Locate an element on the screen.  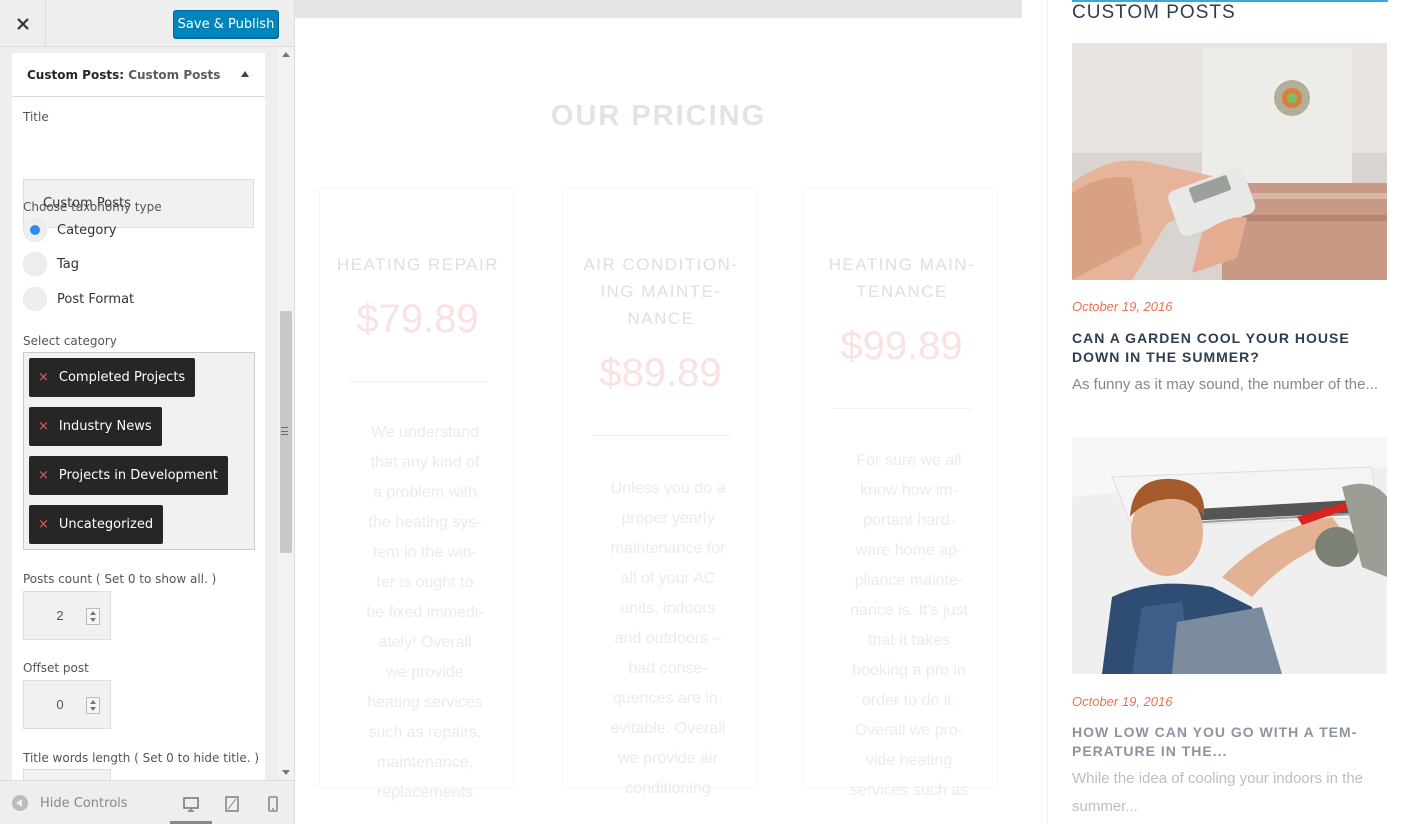
plan-name-line: HEATING MAIN- is located at coordinates (902, 264).